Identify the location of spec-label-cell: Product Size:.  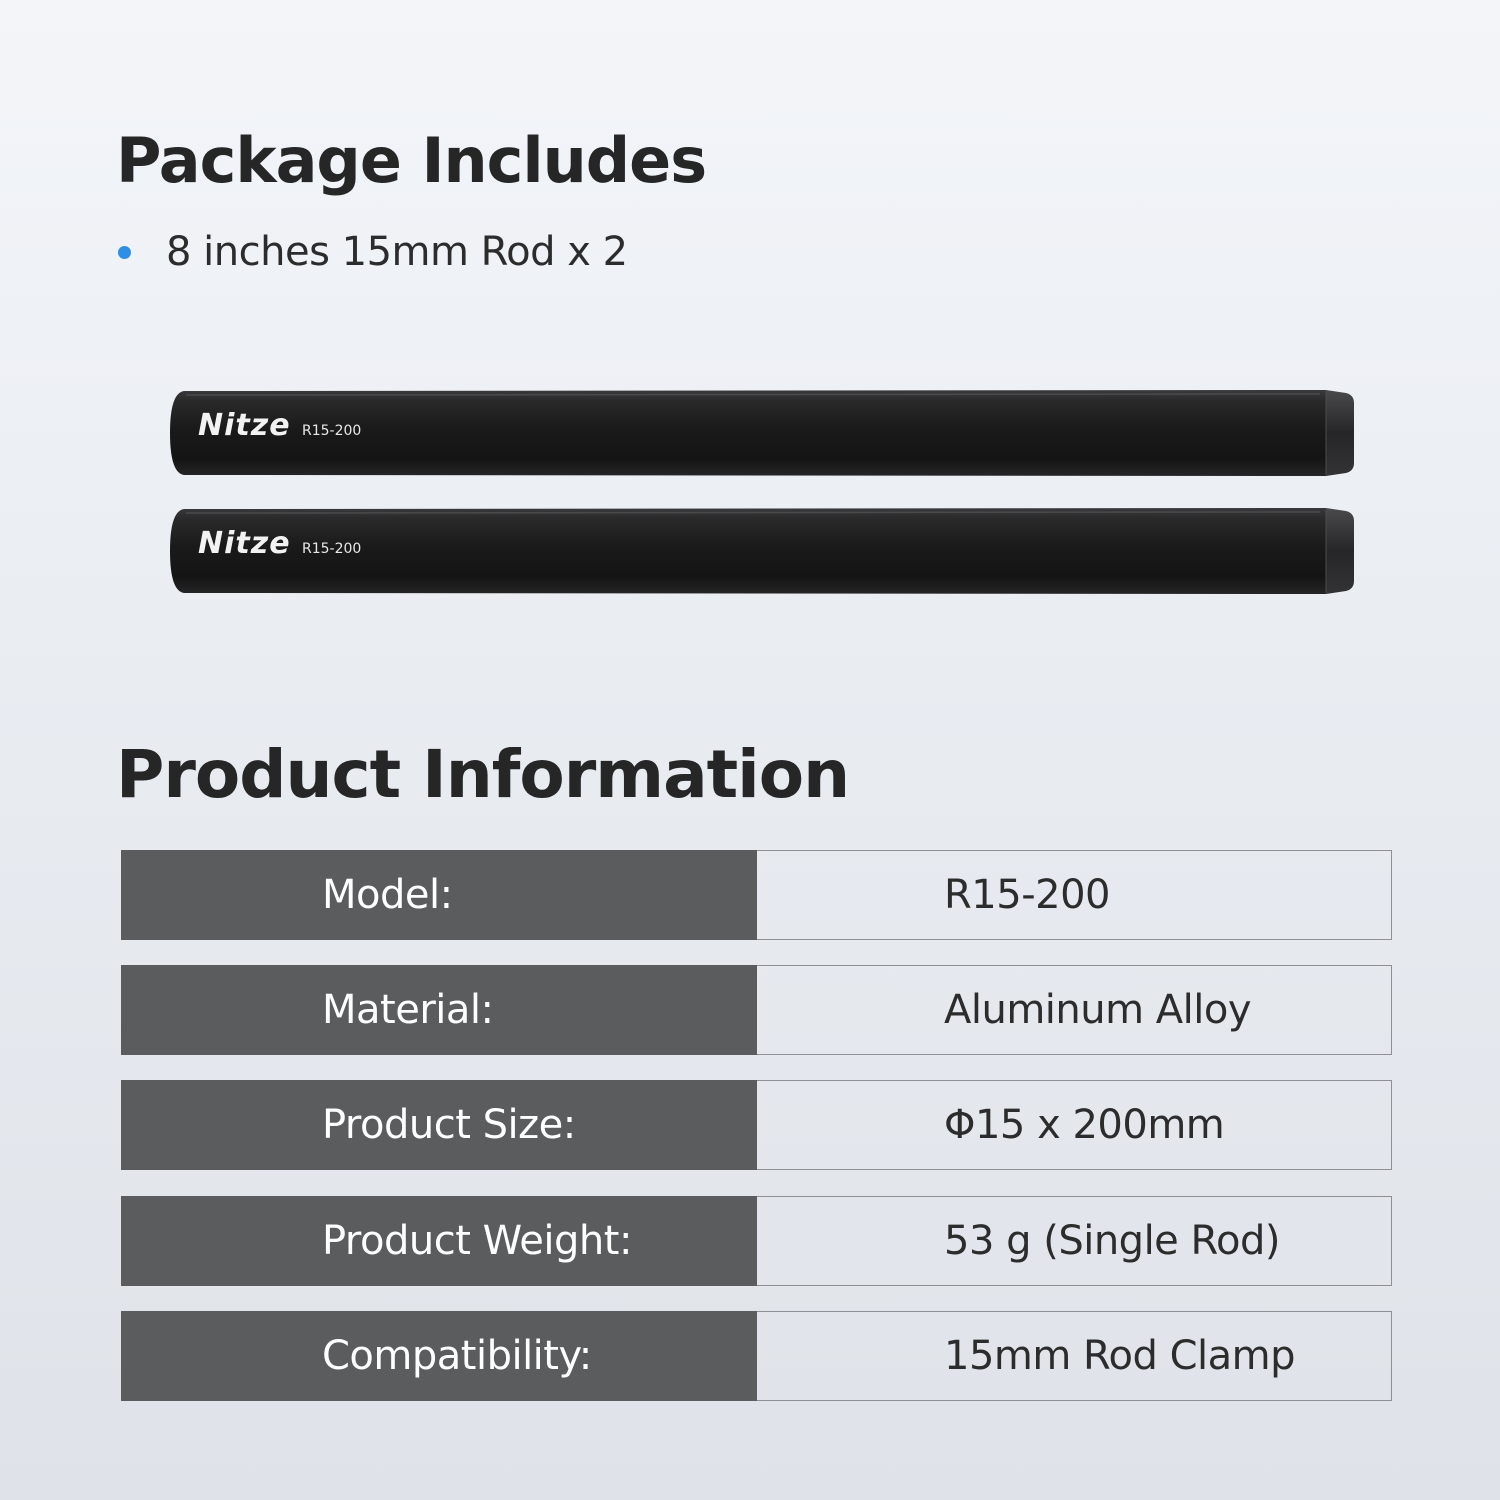
(439, 1125).